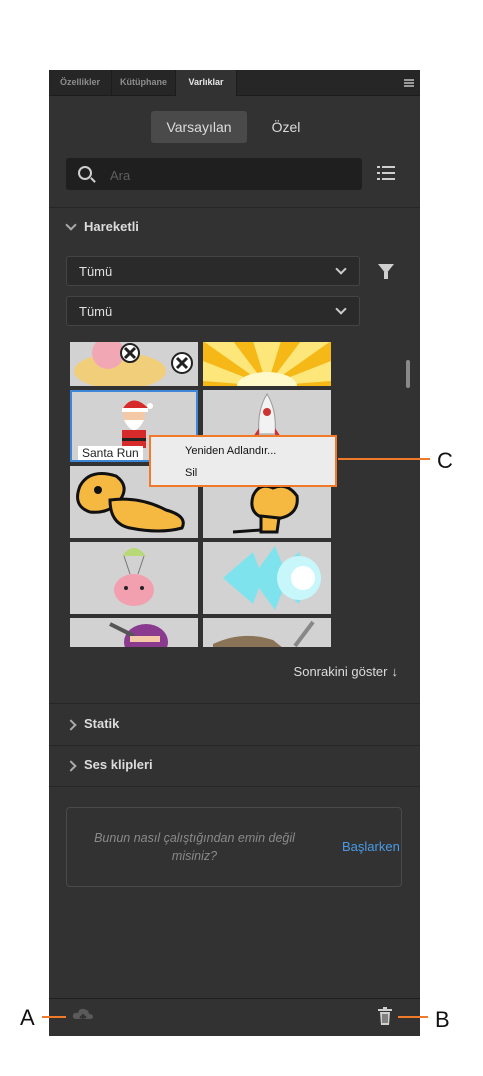 The image size is (483, 1076). I want to click on search-box, so click(214, 175).